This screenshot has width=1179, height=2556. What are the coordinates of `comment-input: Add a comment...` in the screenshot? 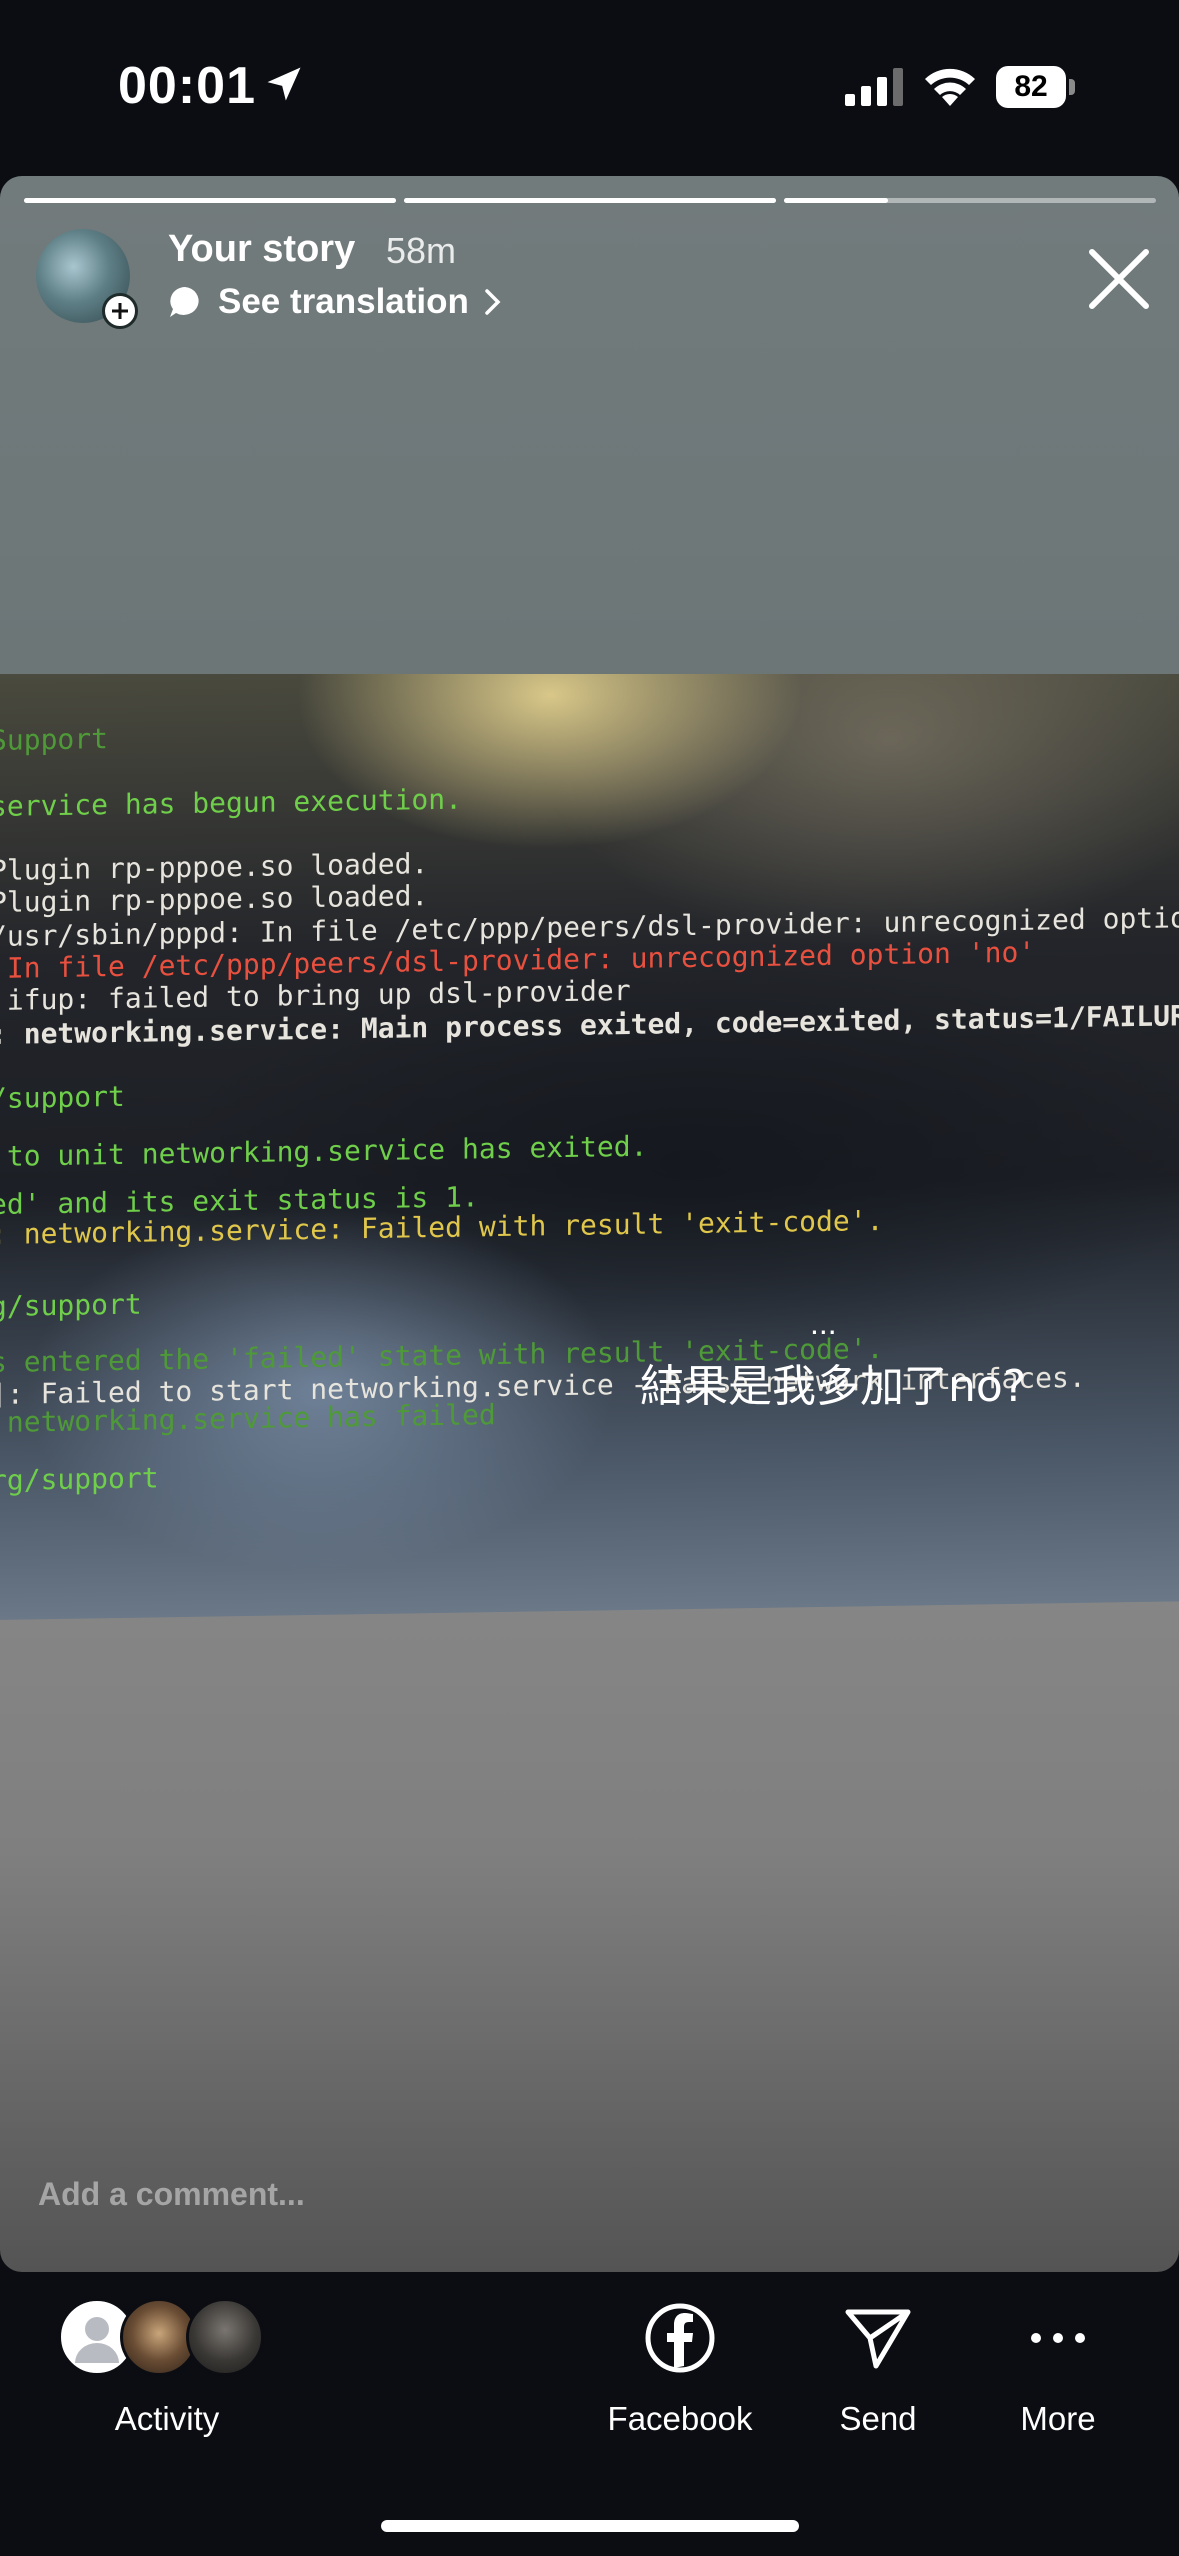 It's located at (171, 2194).